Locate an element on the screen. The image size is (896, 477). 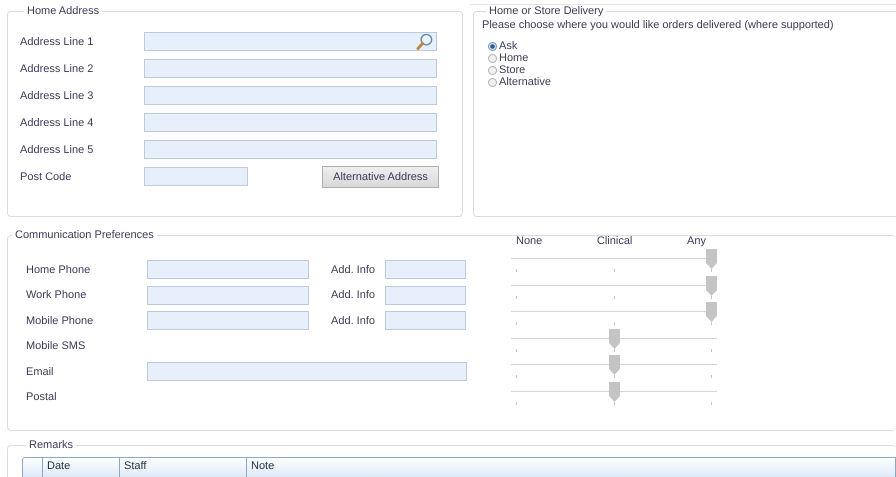
panel-title: Home or Store Delivery is located at coordinates (546, 11).